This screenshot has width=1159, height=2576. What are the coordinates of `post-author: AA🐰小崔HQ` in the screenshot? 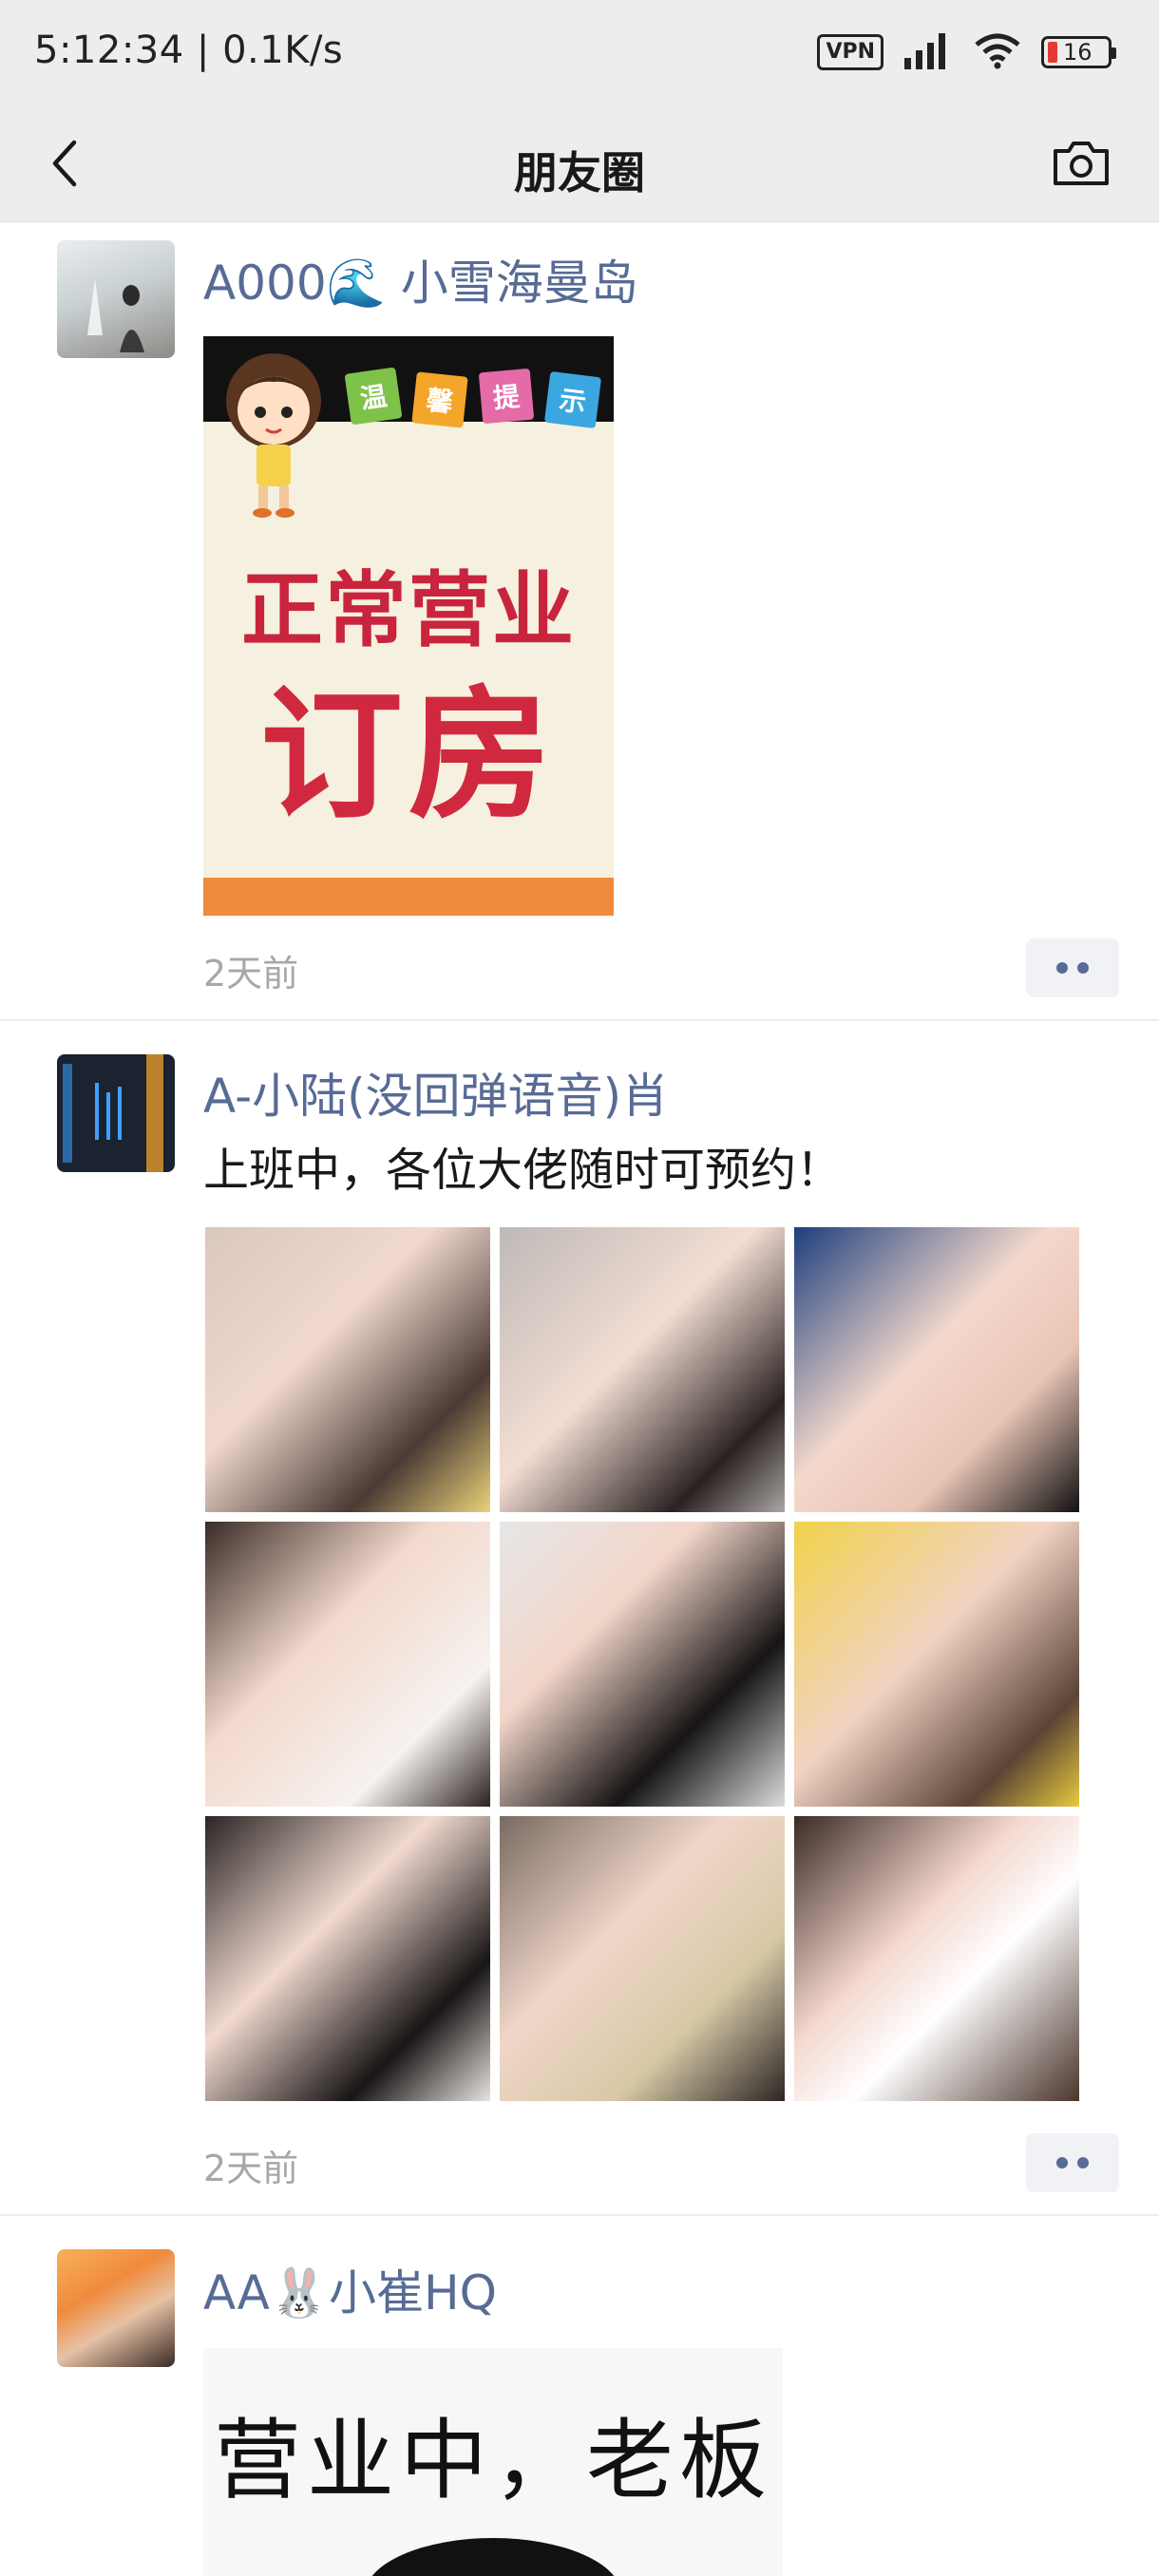 It's located at (350, 2289).